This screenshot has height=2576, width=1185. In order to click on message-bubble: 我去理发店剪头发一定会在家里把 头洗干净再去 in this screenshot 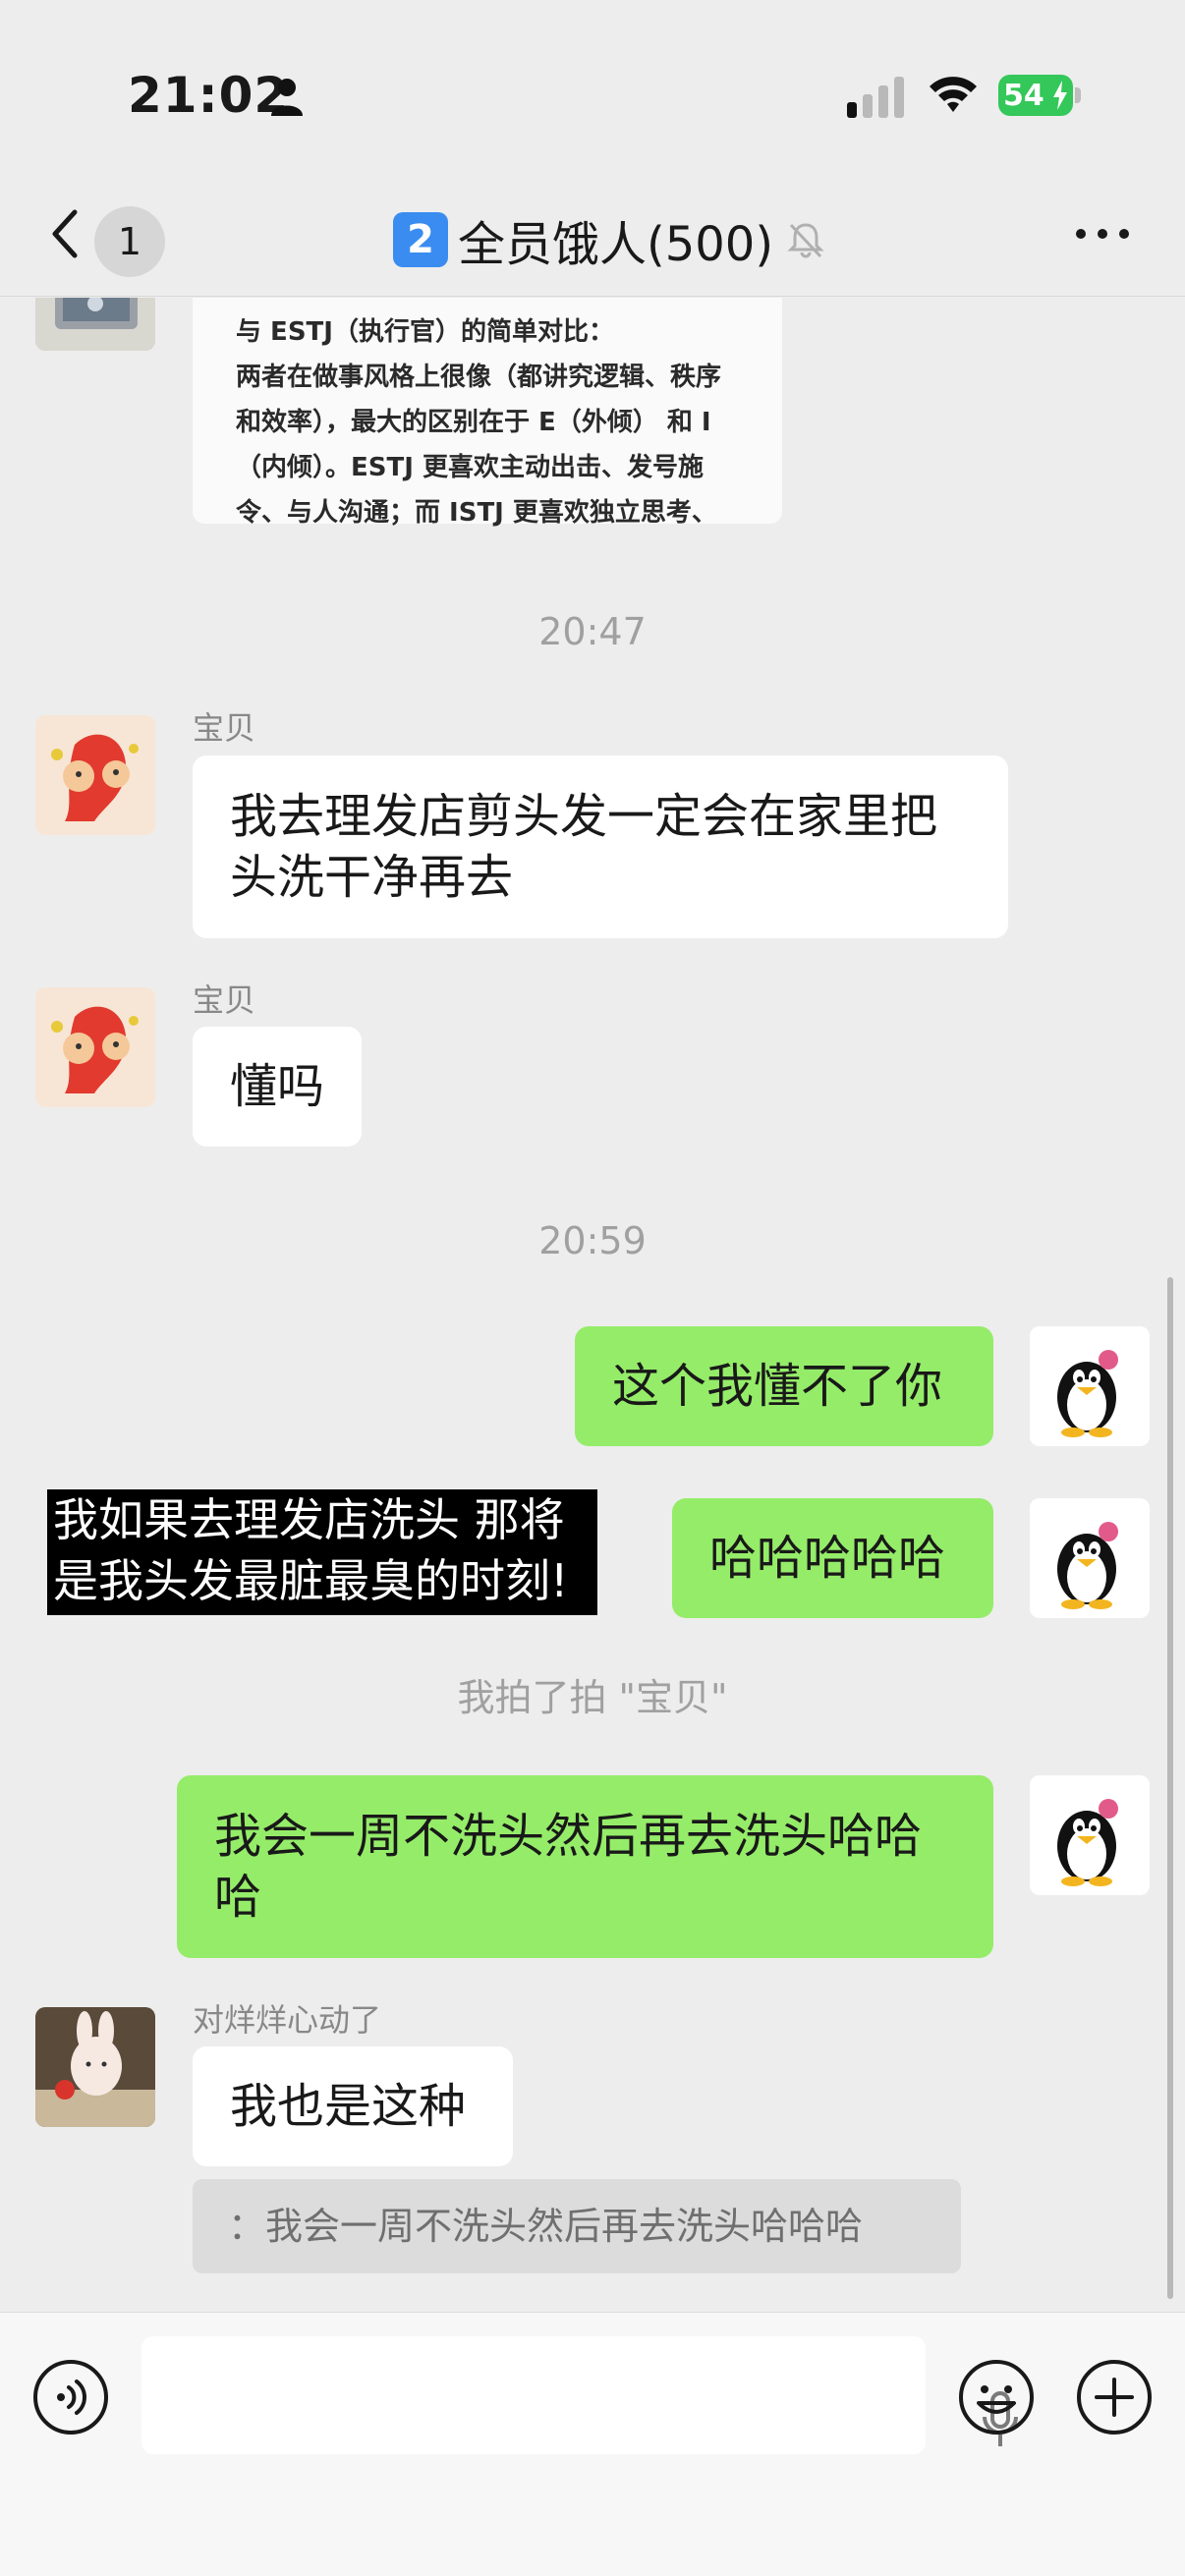, I will do `click(600, 847)`.